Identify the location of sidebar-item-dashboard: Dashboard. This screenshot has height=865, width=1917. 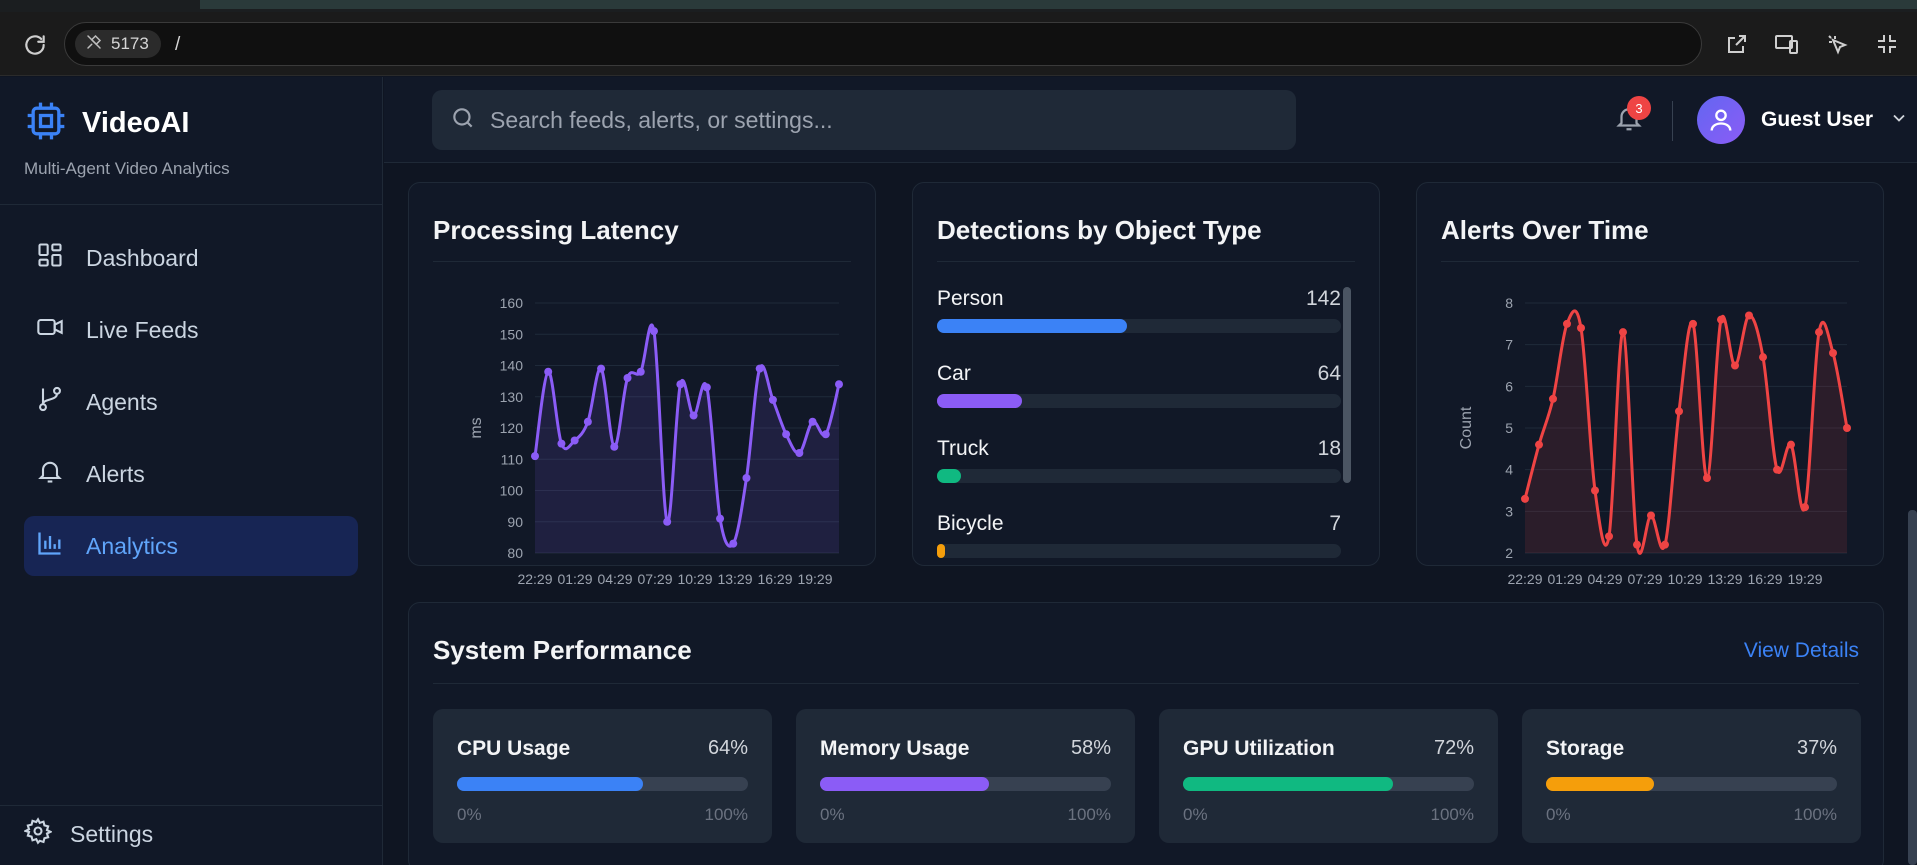
(191, 258).